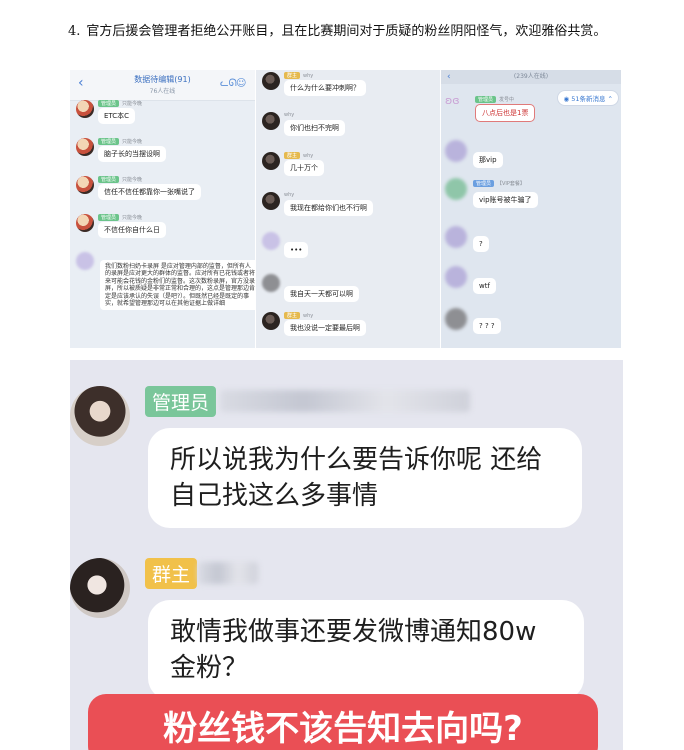 This screenshot has height=750, width=684. Describe the element at coordinates (588, 98) in the screenshot. I see `new-messages-button: ◉ 51条新消息 ⌃` at that location.